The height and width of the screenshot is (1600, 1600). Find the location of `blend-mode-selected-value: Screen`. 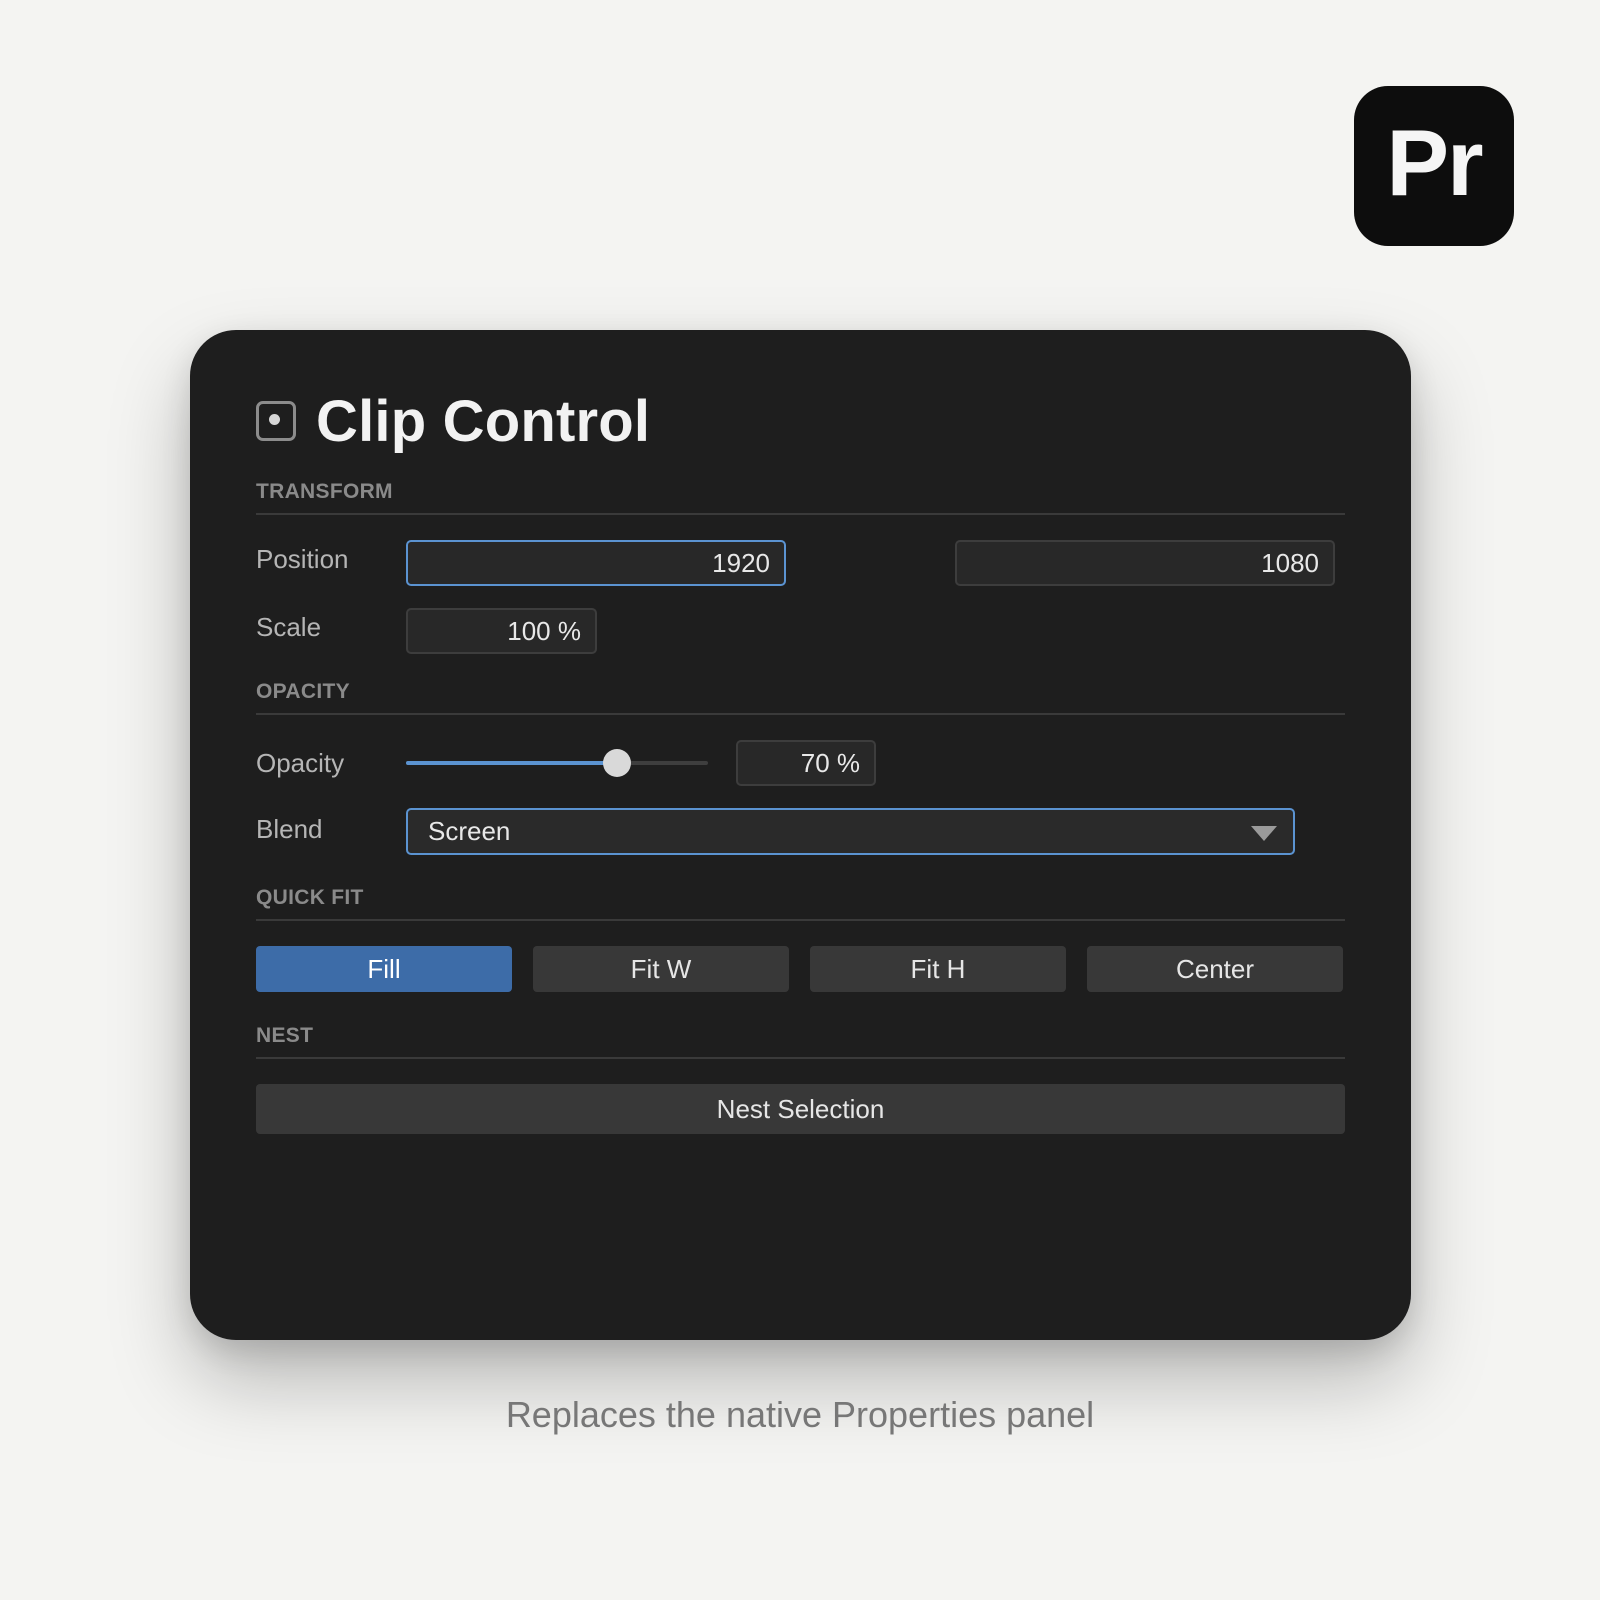

blend-mode-selected-value: Screen is located at coordinates (469, 831).